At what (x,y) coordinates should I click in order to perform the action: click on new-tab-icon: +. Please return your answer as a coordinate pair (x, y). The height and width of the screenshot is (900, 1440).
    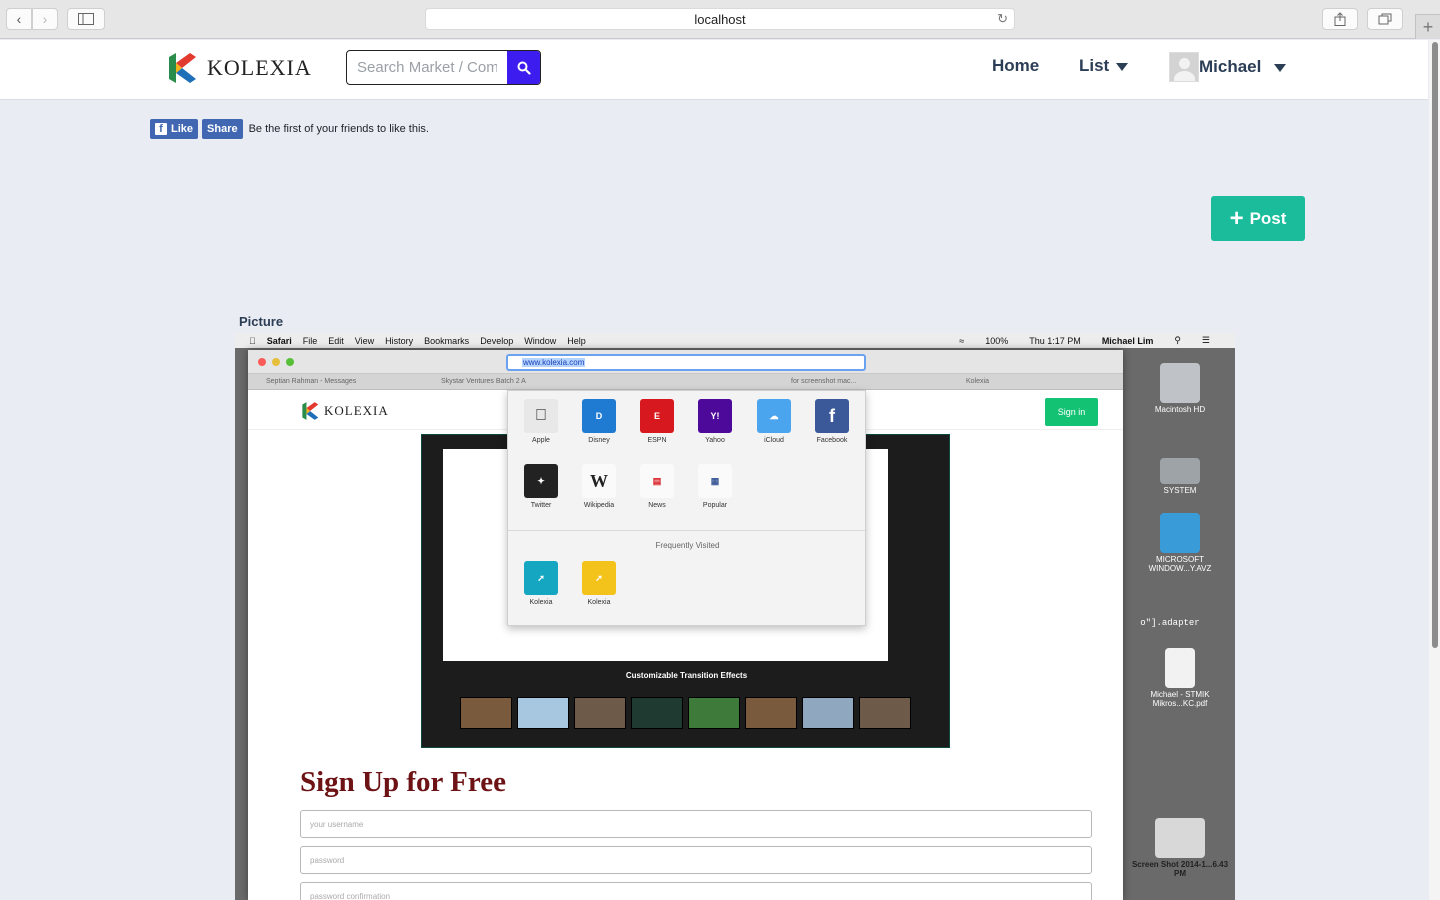
    Looking at the image, I should click on (1427, 26).